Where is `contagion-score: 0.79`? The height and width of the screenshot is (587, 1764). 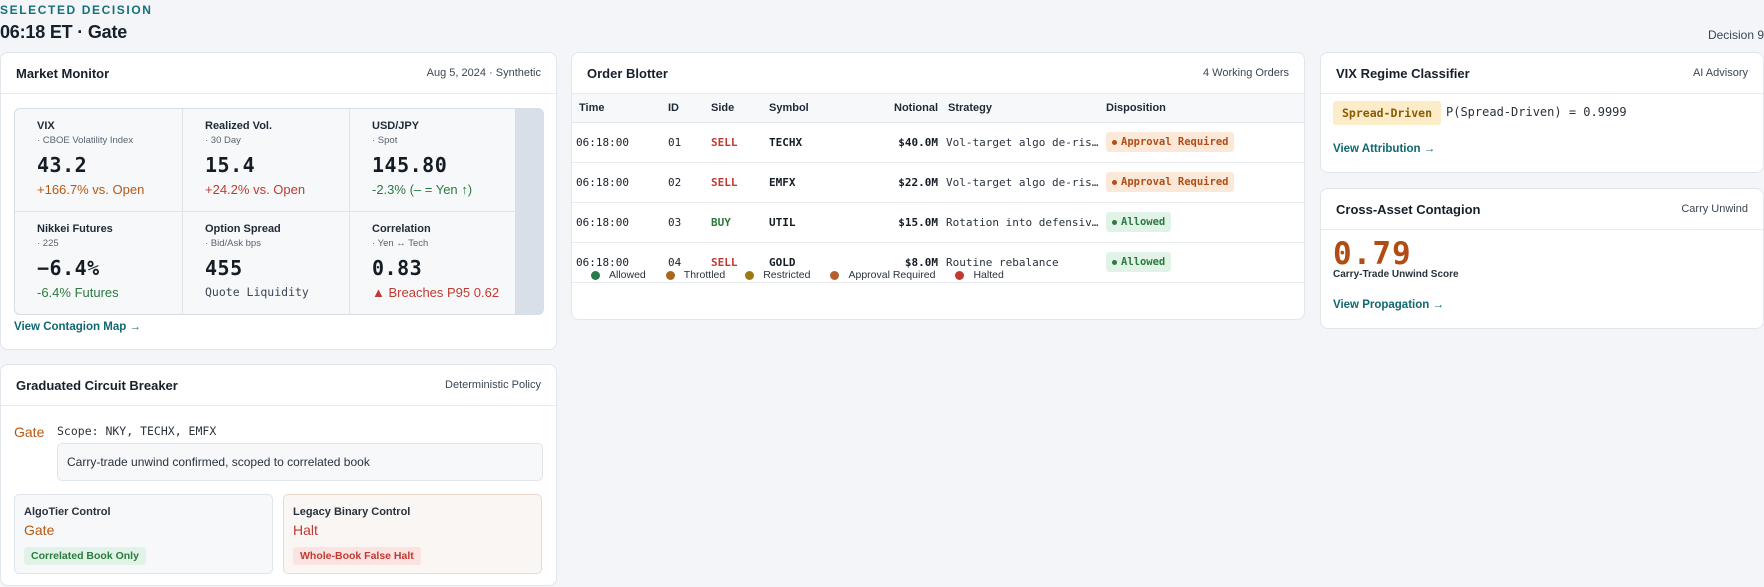
contagion-score: 0.79 is located at coordinates (1372, 254).